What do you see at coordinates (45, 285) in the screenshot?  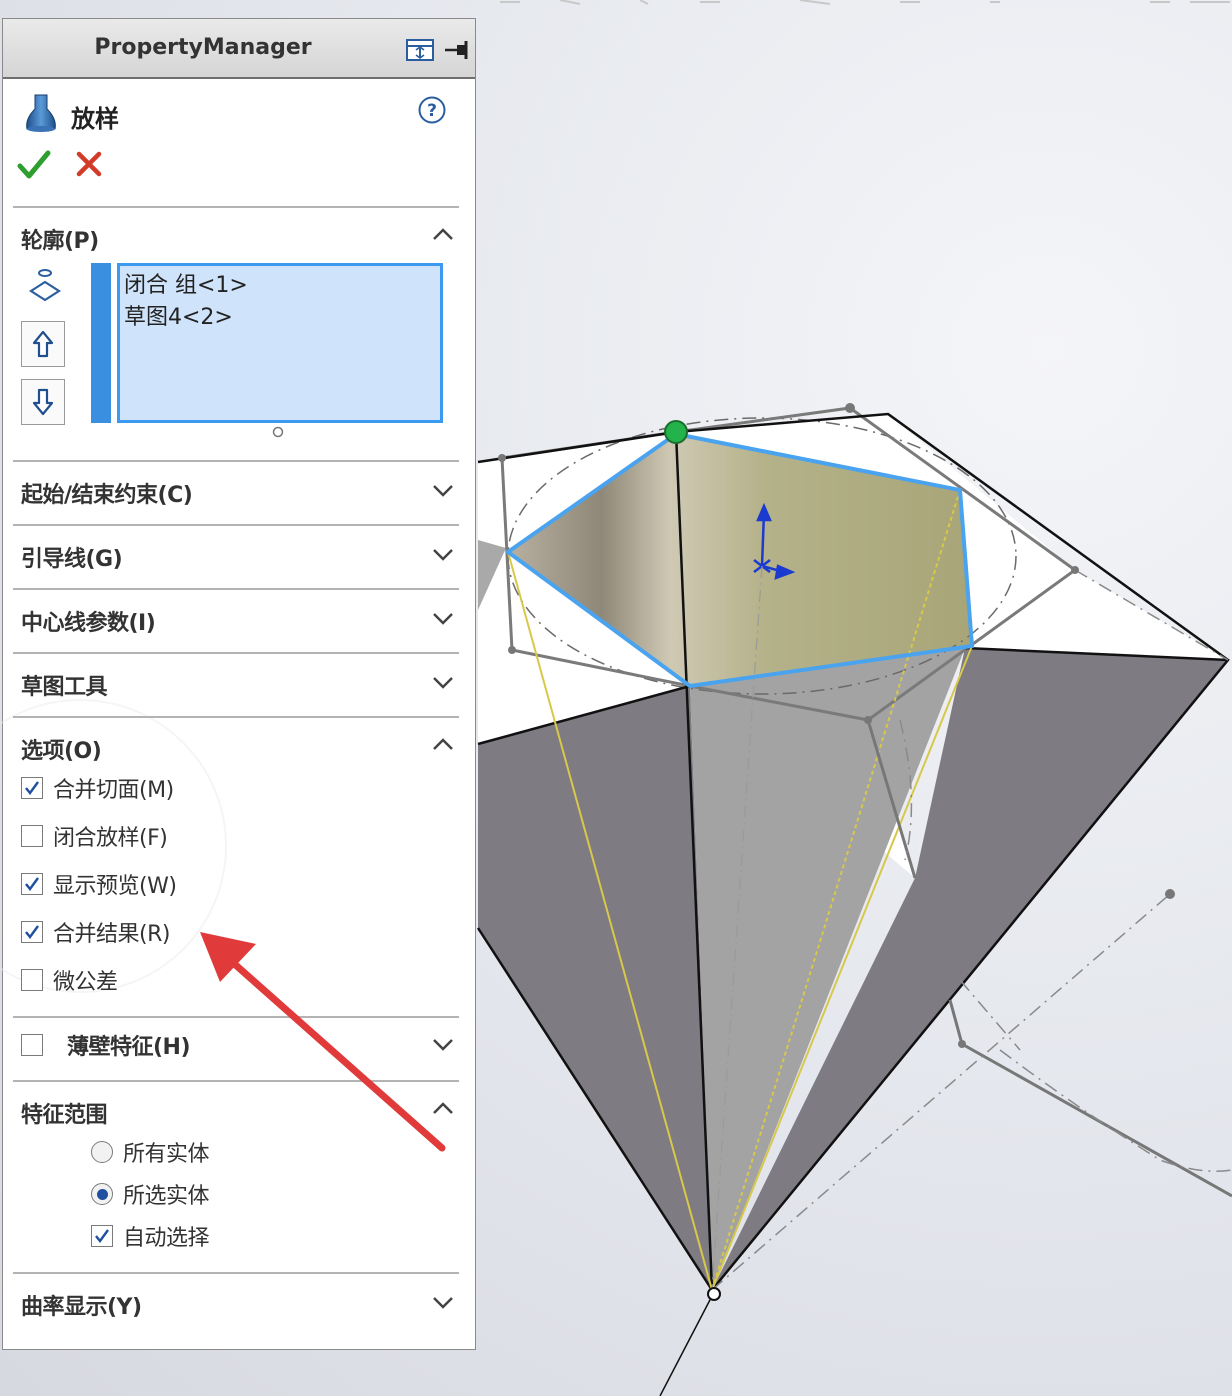 I see `profile-selection-icon` at bounding box center [45, 285].